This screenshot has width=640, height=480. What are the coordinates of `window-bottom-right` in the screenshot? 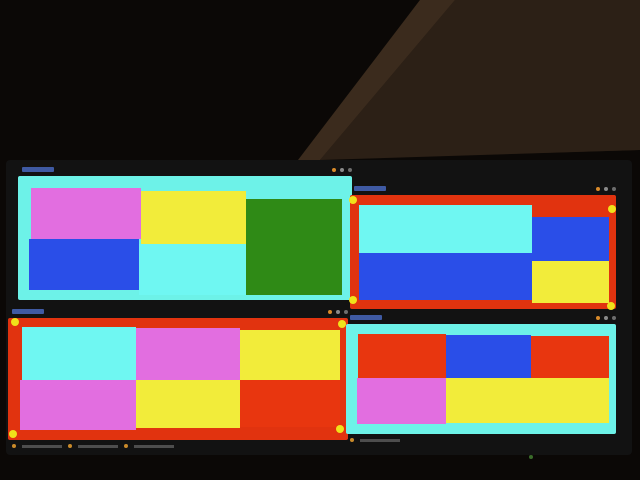 It's located at (481, 378).